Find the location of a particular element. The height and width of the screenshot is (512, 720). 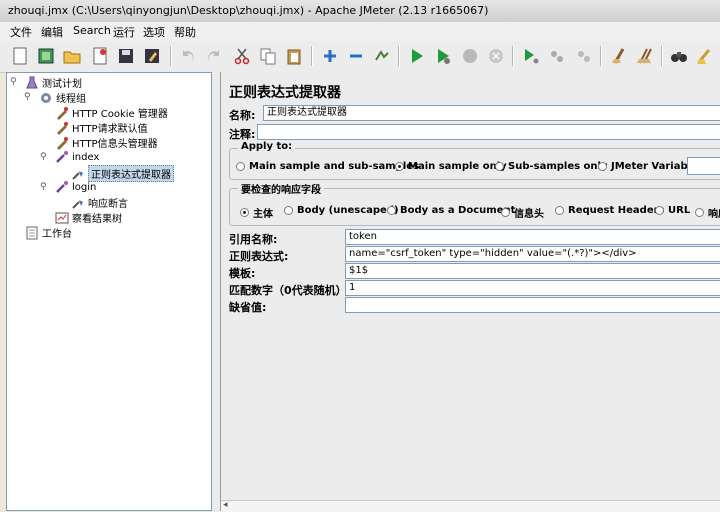

cut-icon is located at coordinates (242, 56).